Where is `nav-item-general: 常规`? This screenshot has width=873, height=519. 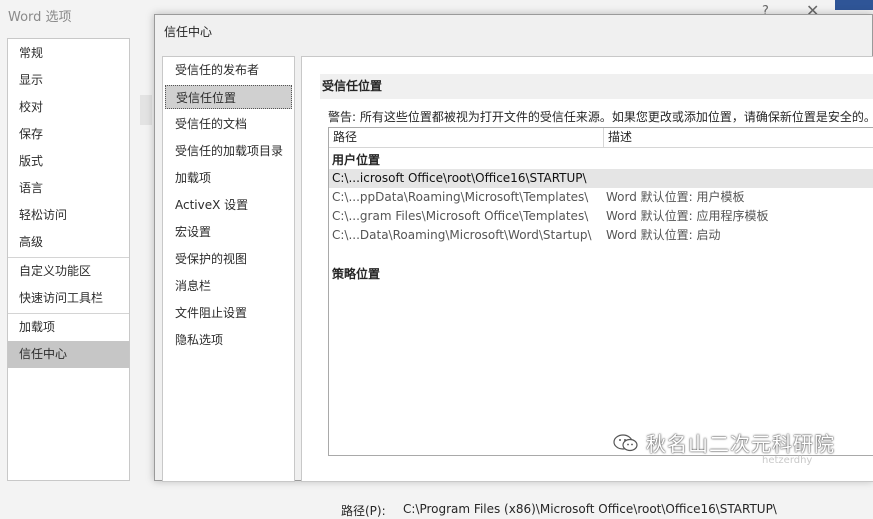 nav-item-general: 常规 is located at coordinates (68, 53).